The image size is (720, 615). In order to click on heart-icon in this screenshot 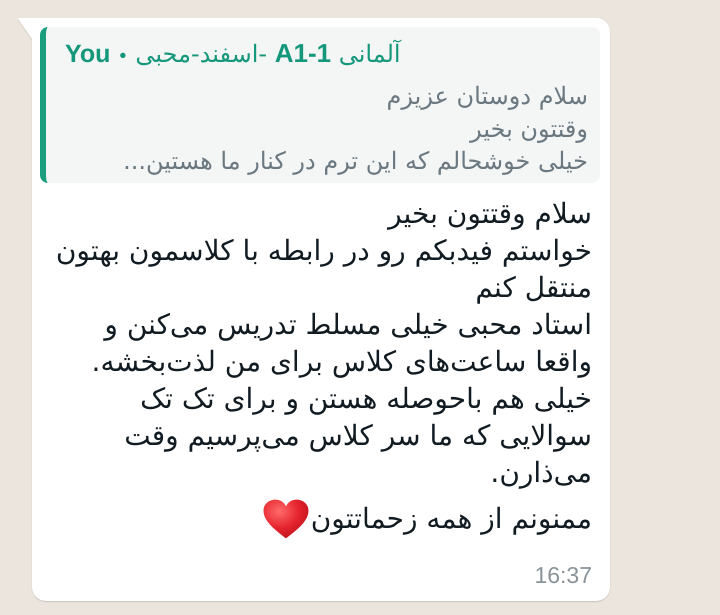, I will do `click(285, 518)`.